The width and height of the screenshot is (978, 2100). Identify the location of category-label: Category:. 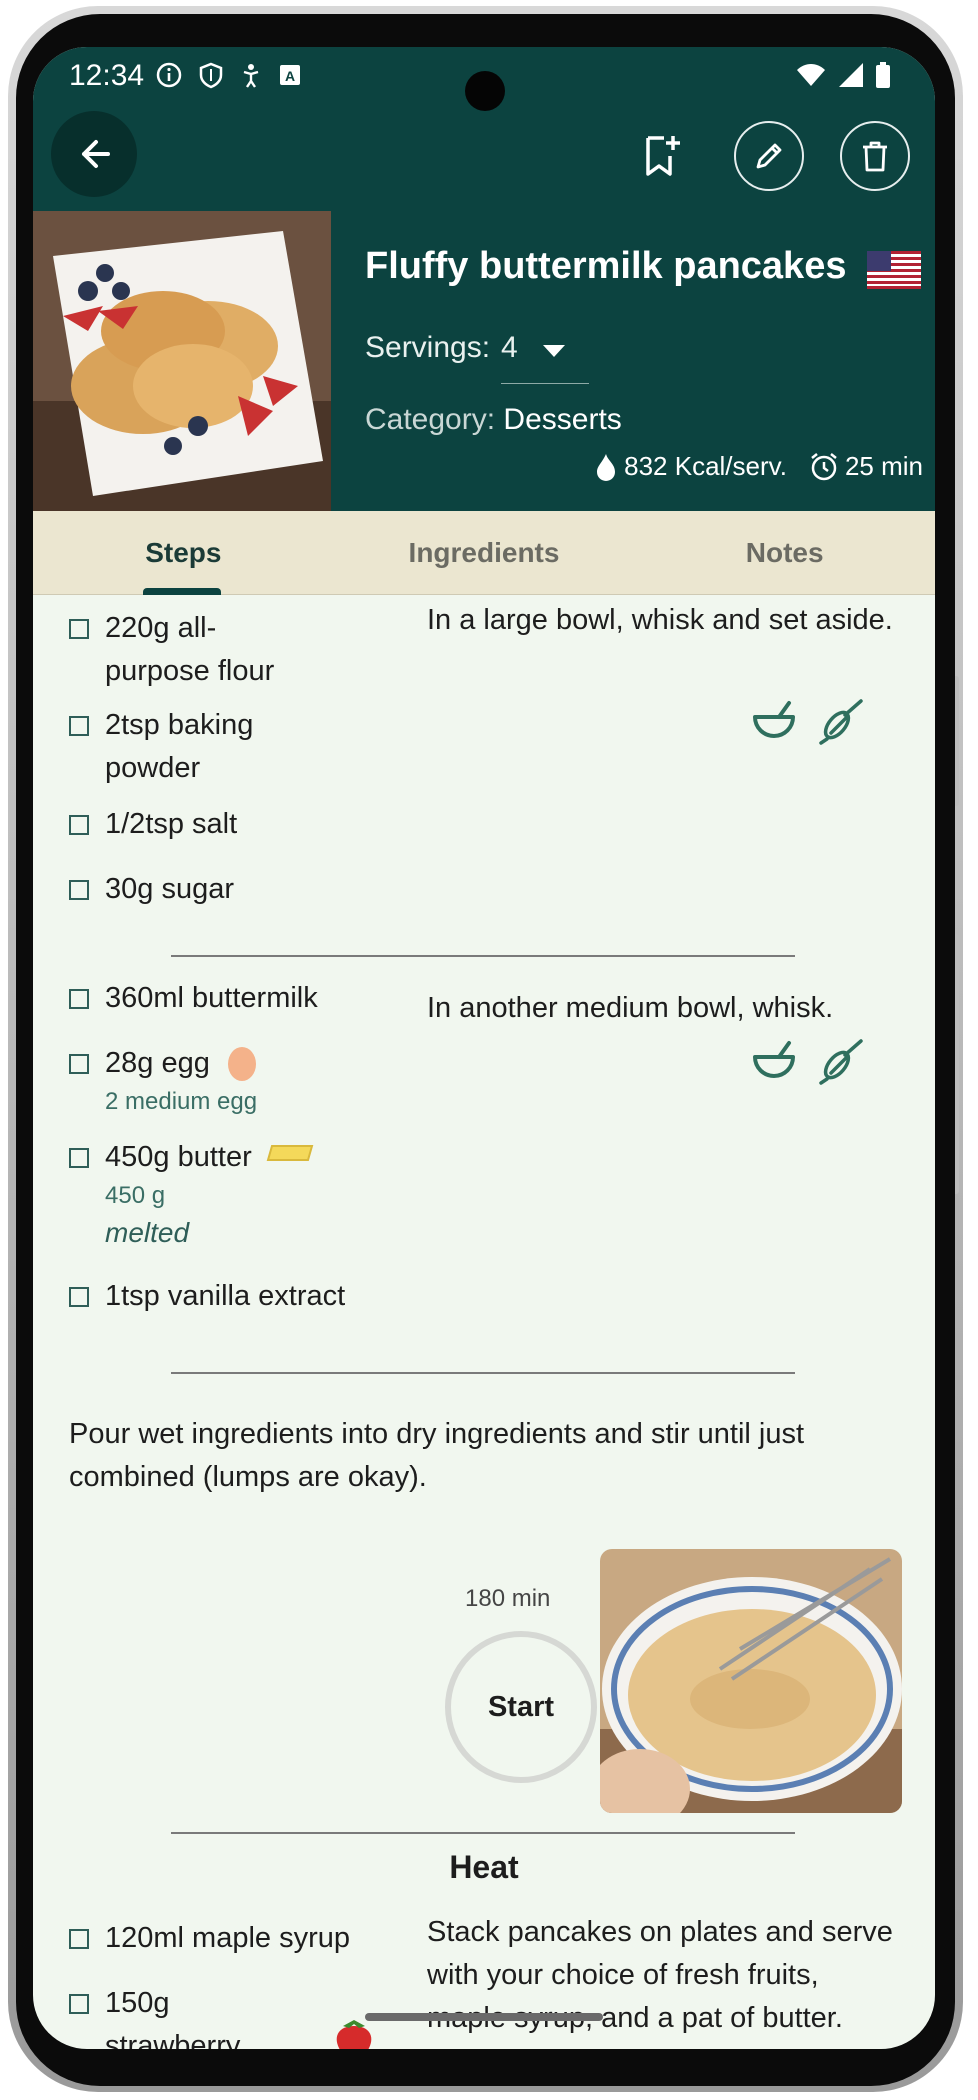
(430, 419).